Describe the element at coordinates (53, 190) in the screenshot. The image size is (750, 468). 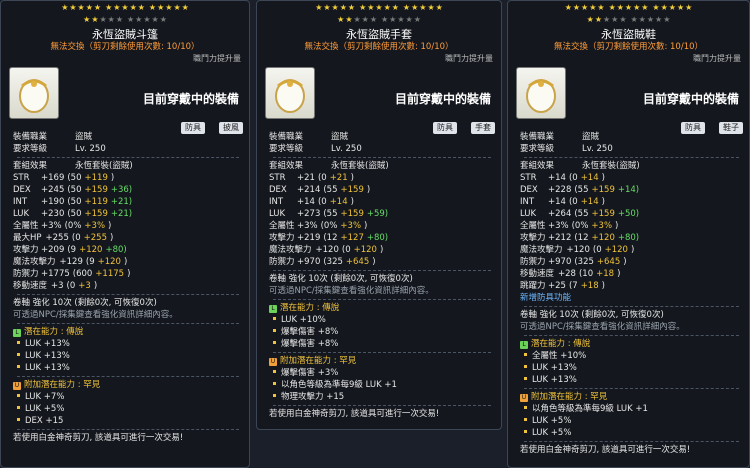
I see `stat-total: +245` at that location.